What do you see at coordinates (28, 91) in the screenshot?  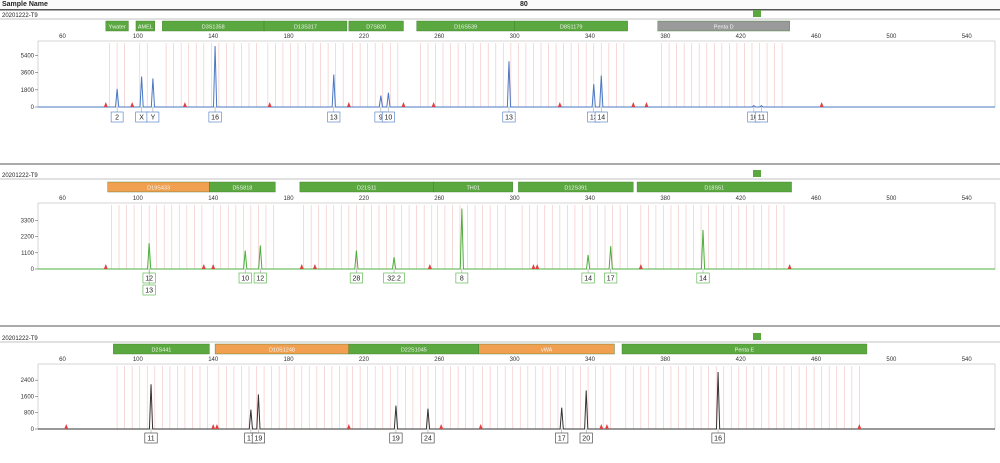 I see `y-tick-label: 1800` at bounding box center [28, 91].